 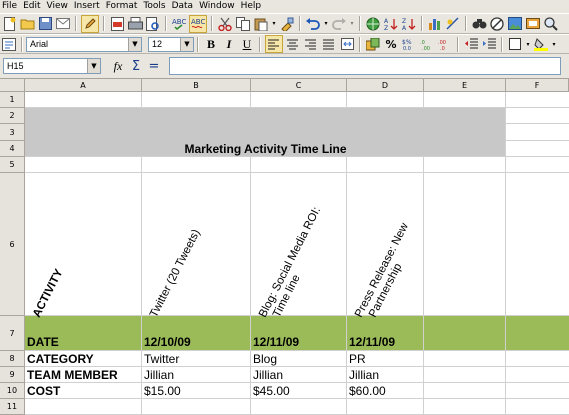 What do you see at coordinates (10, 6) in the screenshot?
I see `menu-file: File` at bounding box center [10, 6].